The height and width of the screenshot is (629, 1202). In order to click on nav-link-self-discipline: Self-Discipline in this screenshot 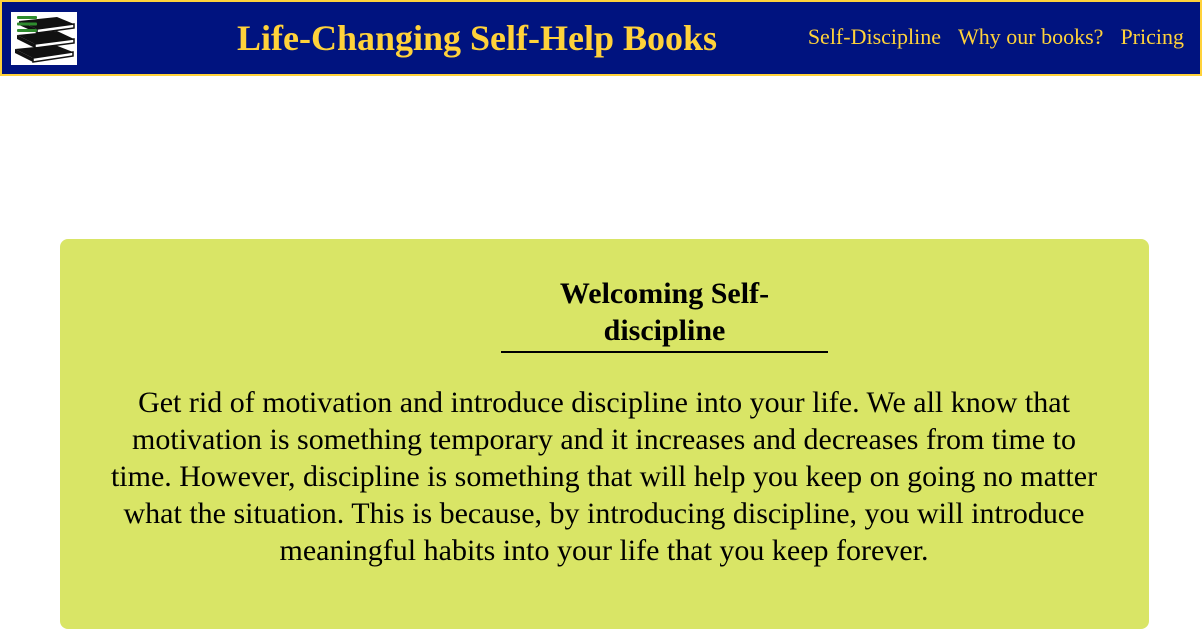, I will do `click(874, 37)`.